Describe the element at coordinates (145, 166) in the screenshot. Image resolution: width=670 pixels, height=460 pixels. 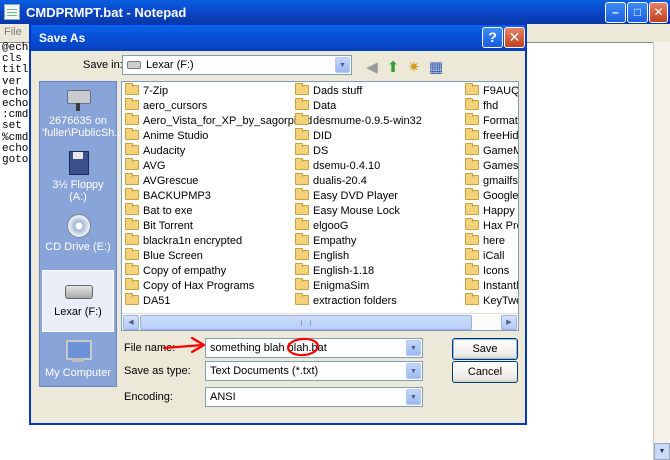
I see `folder-item: AVG` at that location.